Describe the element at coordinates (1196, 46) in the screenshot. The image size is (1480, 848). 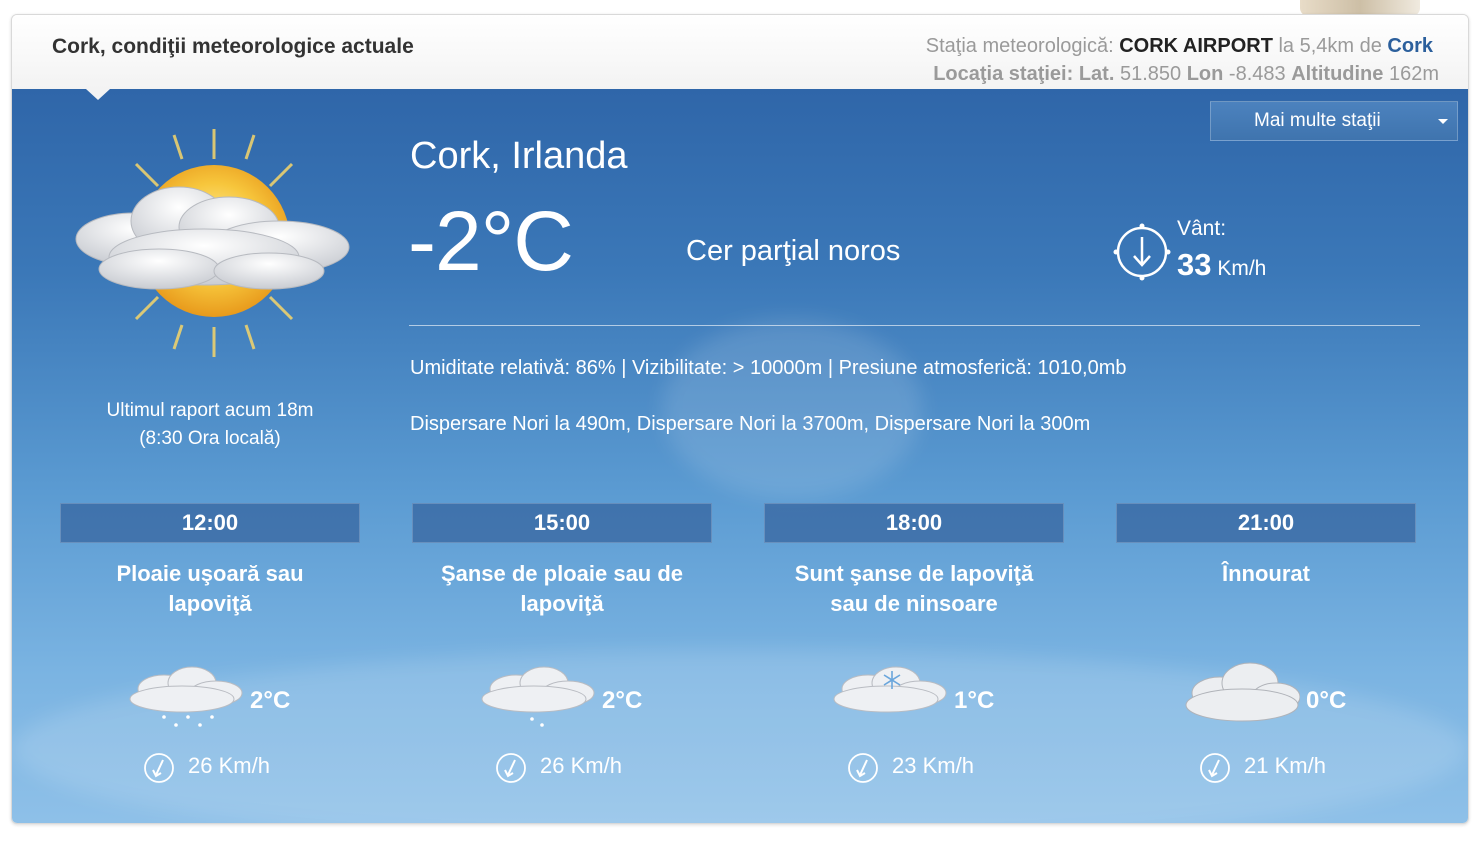
I see `station-name: CORK AIRPORT` at that location.